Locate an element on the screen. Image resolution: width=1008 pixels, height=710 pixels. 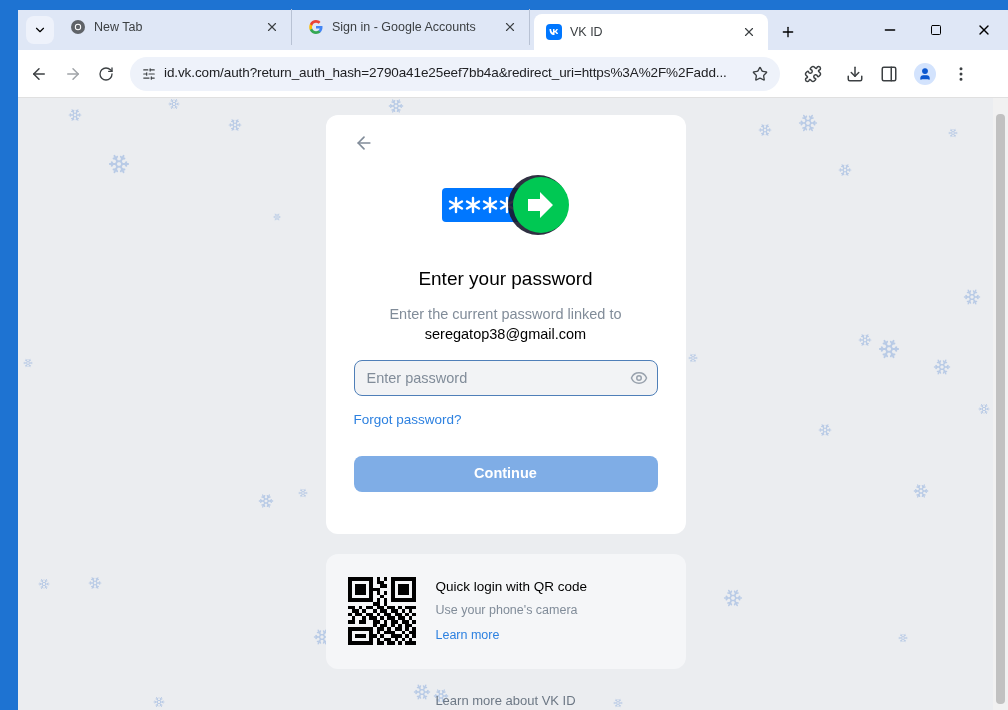
g-logo-icon is located at coordinates (316, 27).